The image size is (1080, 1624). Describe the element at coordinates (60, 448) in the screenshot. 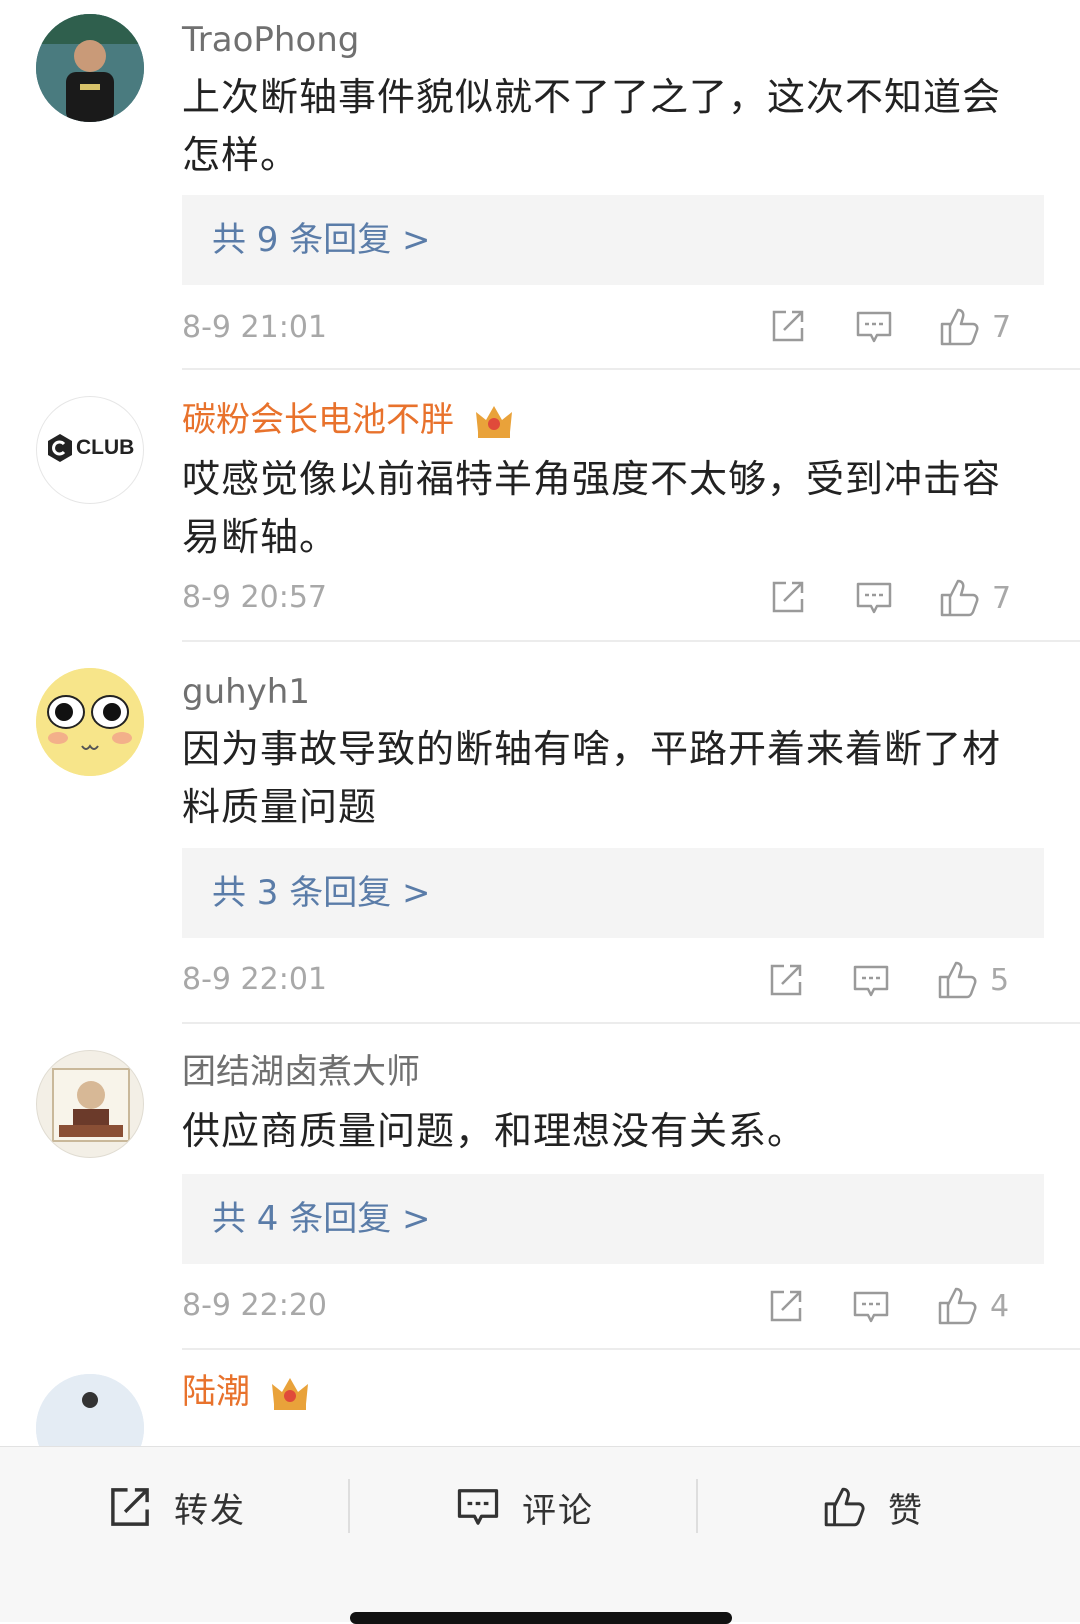

I see `club-logo-icon` at that location.